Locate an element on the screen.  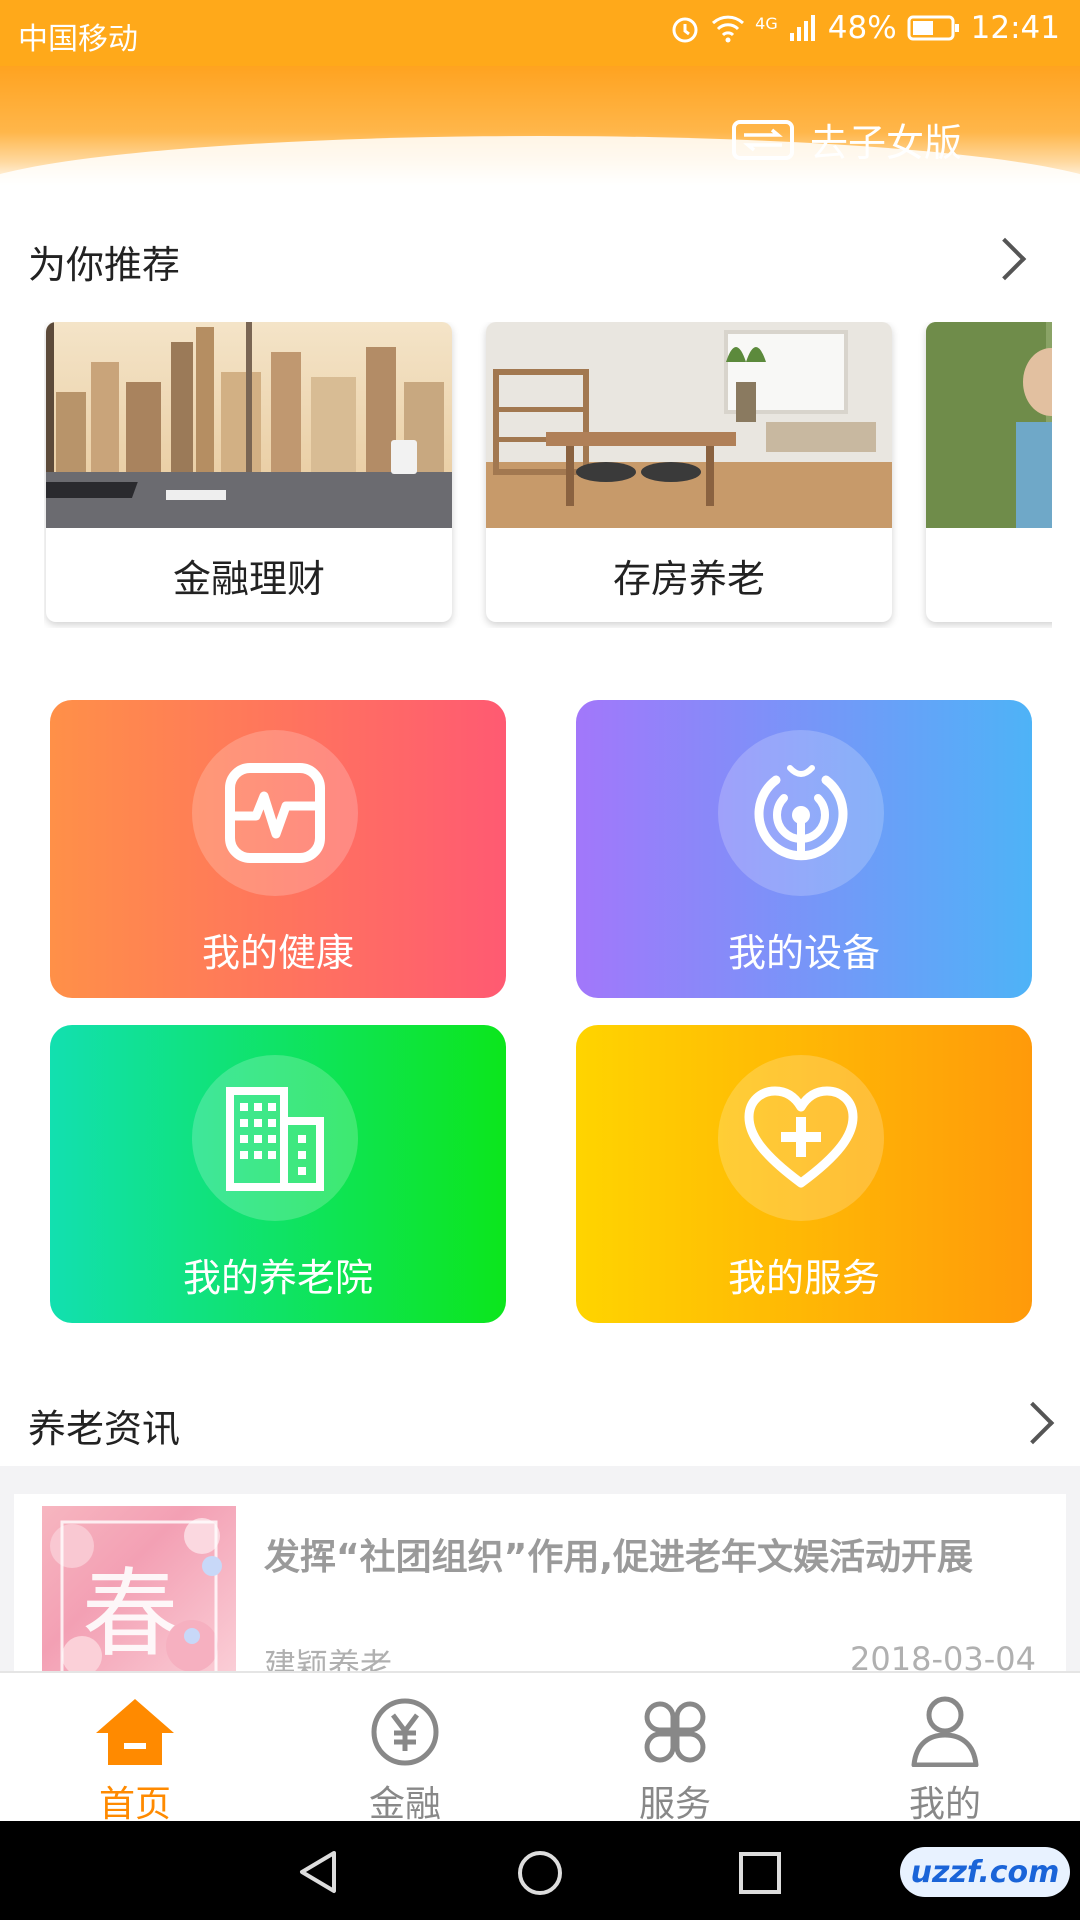
my-devices-tile: 我的设备 is located at coordinates (804, 849).